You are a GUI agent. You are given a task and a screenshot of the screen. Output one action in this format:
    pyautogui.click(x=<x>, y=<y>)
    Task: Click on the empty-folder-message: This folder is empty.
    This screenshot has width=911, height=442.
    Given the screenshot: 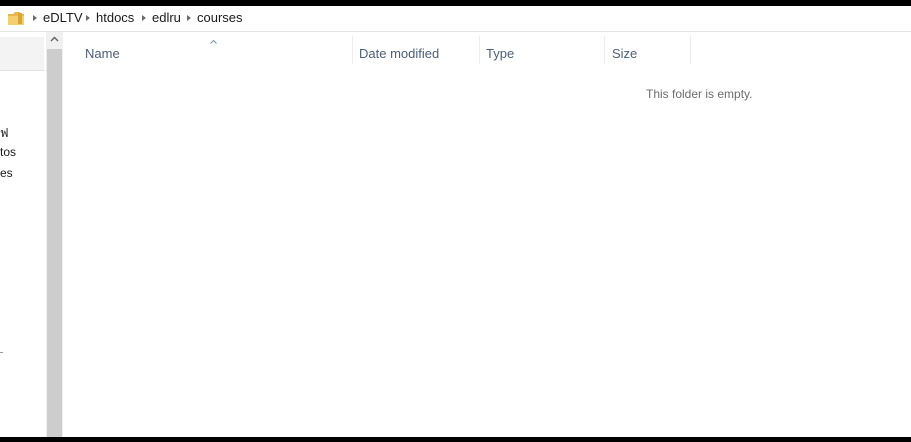 What is the action you would take?
    pyautogui.click(x=699, y=94)
    